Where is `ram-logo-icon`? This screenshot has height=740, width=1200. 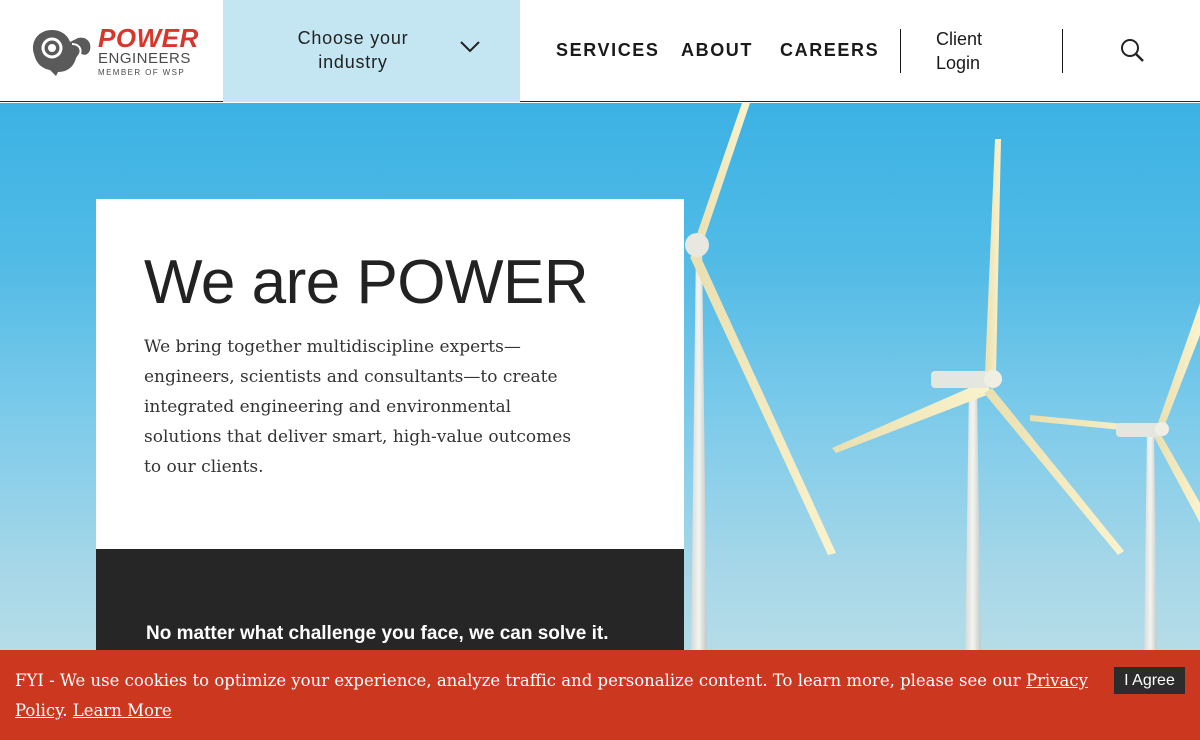
ram-logo-icon is located at coordinates (61, 53).